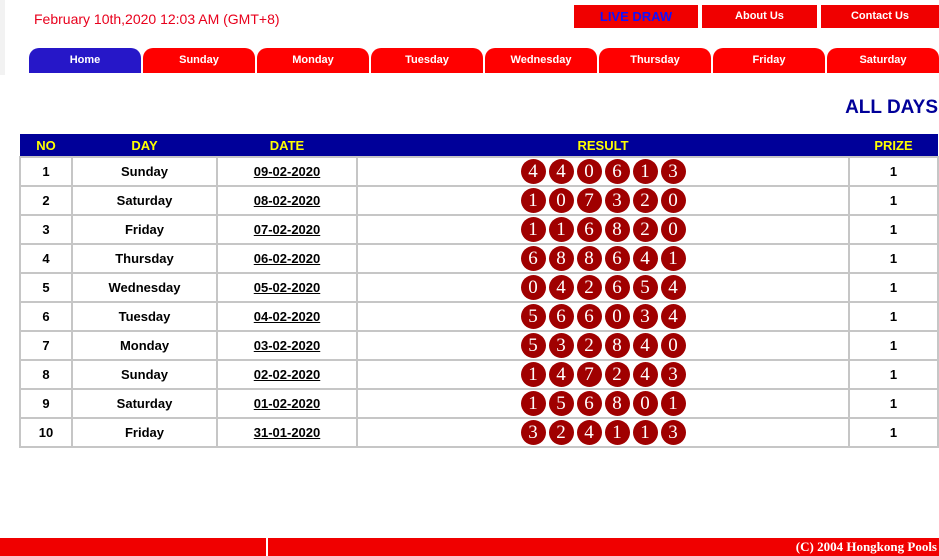 The width and height of the screenshot is (939, 556). What do you see at coordinates (199, 60) in the screenshot?
I see `tab-sunday: Sunday` at bounding box center [199, 60].